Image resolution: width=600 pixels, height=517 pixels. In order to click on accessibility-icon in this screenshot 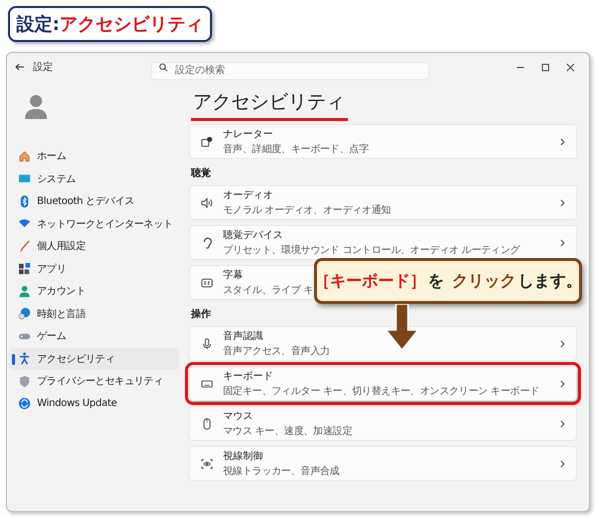, I will do `click(24, 359)`.